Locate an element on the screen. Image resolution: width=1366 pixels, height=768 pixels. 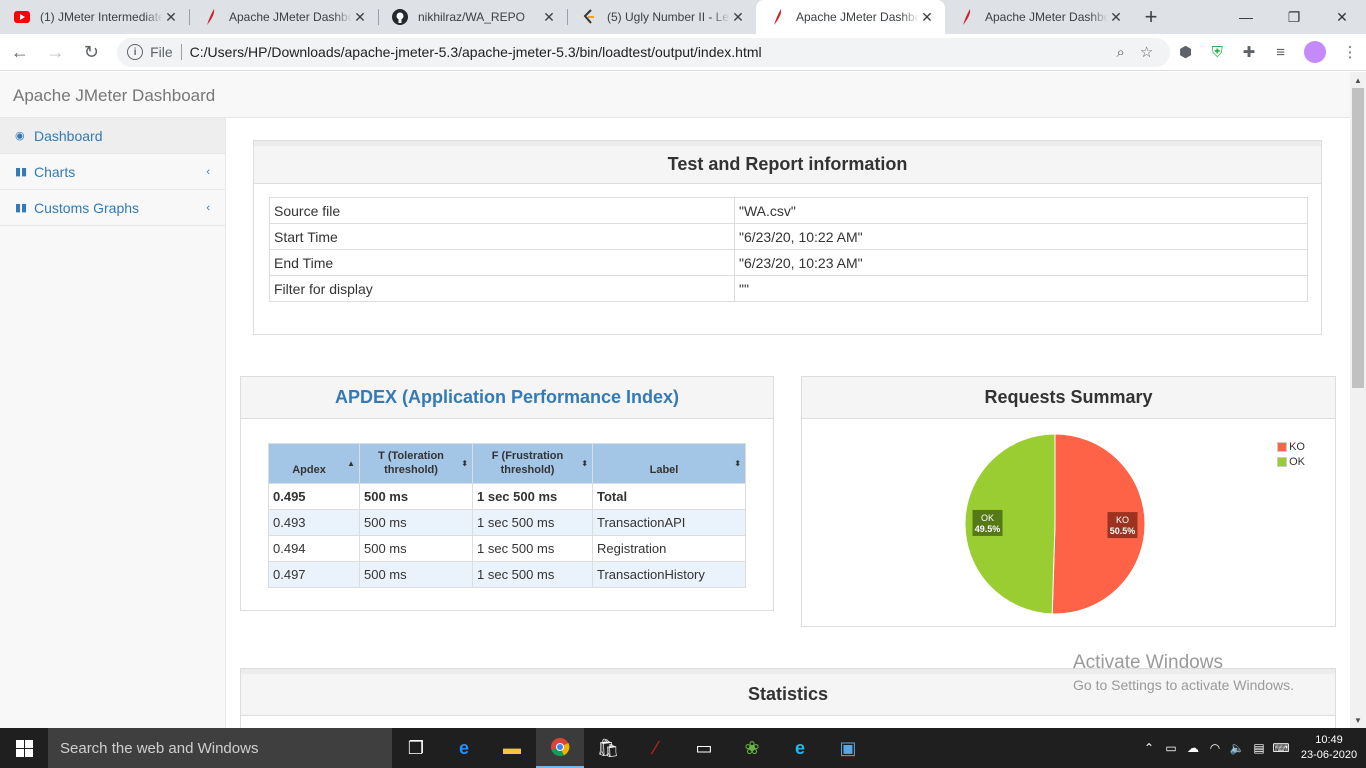
pie-label-ko: KO50.5% is located at coordinates (1122, 525).